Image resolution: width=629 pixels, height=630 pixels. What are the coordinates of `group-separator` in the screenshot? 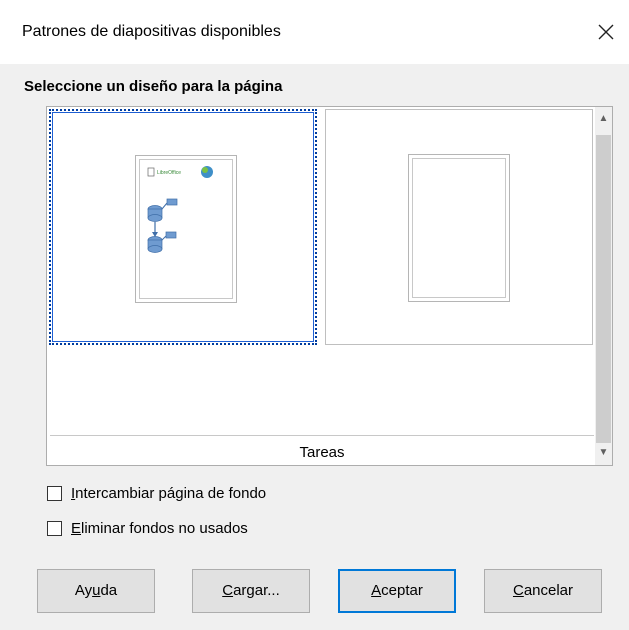 It's located at (322, 435).